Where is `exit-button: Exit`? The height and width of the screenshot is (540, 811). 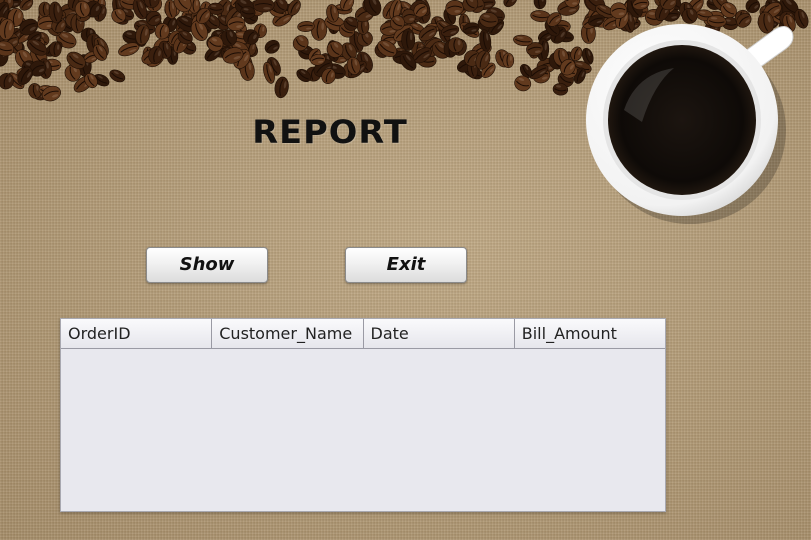 exit-button: Exit is located at coordinates (406, 265).